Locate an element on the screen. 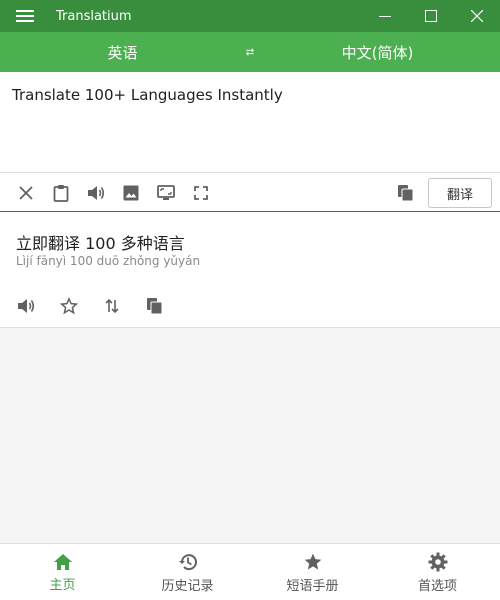 Image resolution: width=500 pixels, height=600 pixels. home-icon is located at coordinates (62, 561).